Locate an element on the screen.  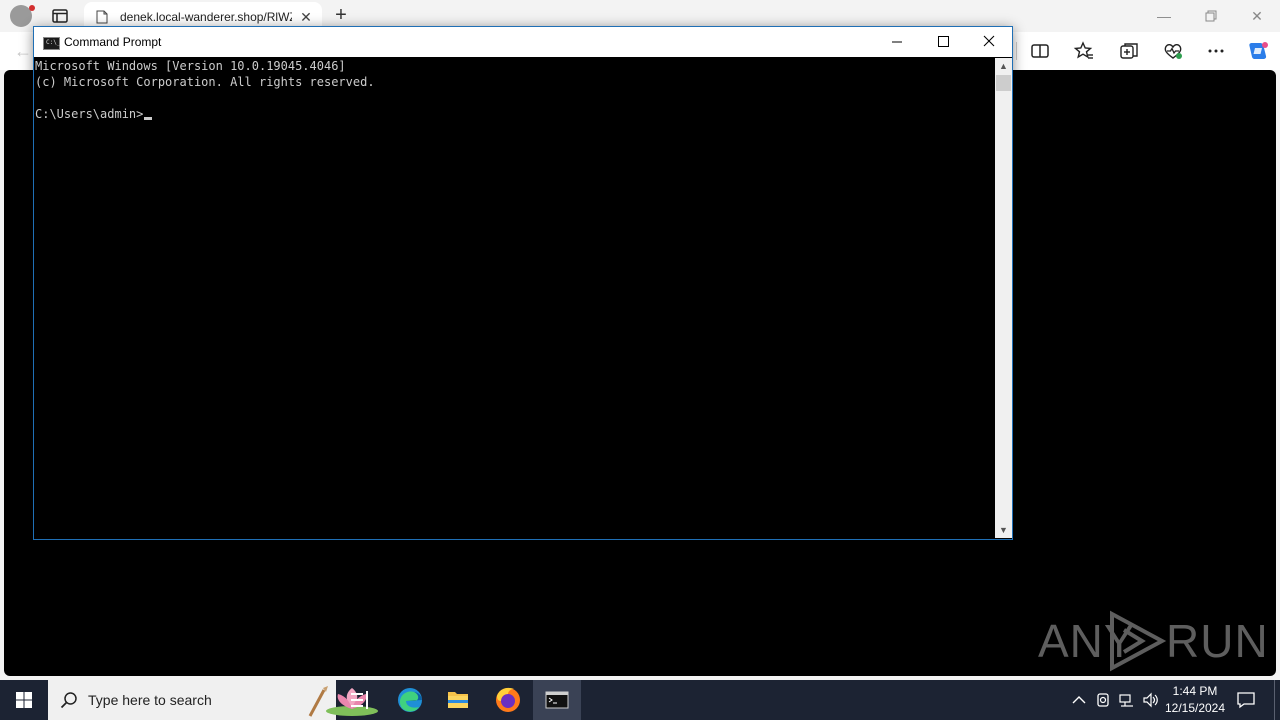
collections-icon is located at coordinates (1129, 51).